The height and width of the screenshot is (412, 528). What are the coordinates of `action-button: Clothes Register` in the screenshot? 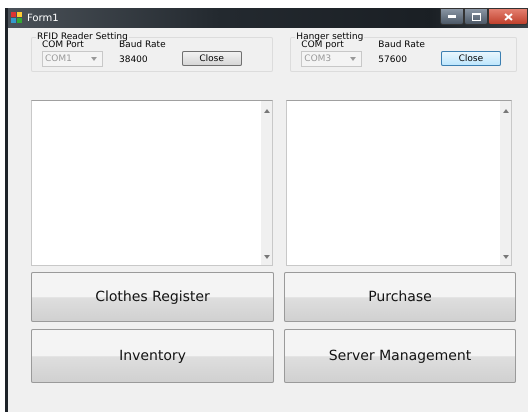 It's located at (152, 297).